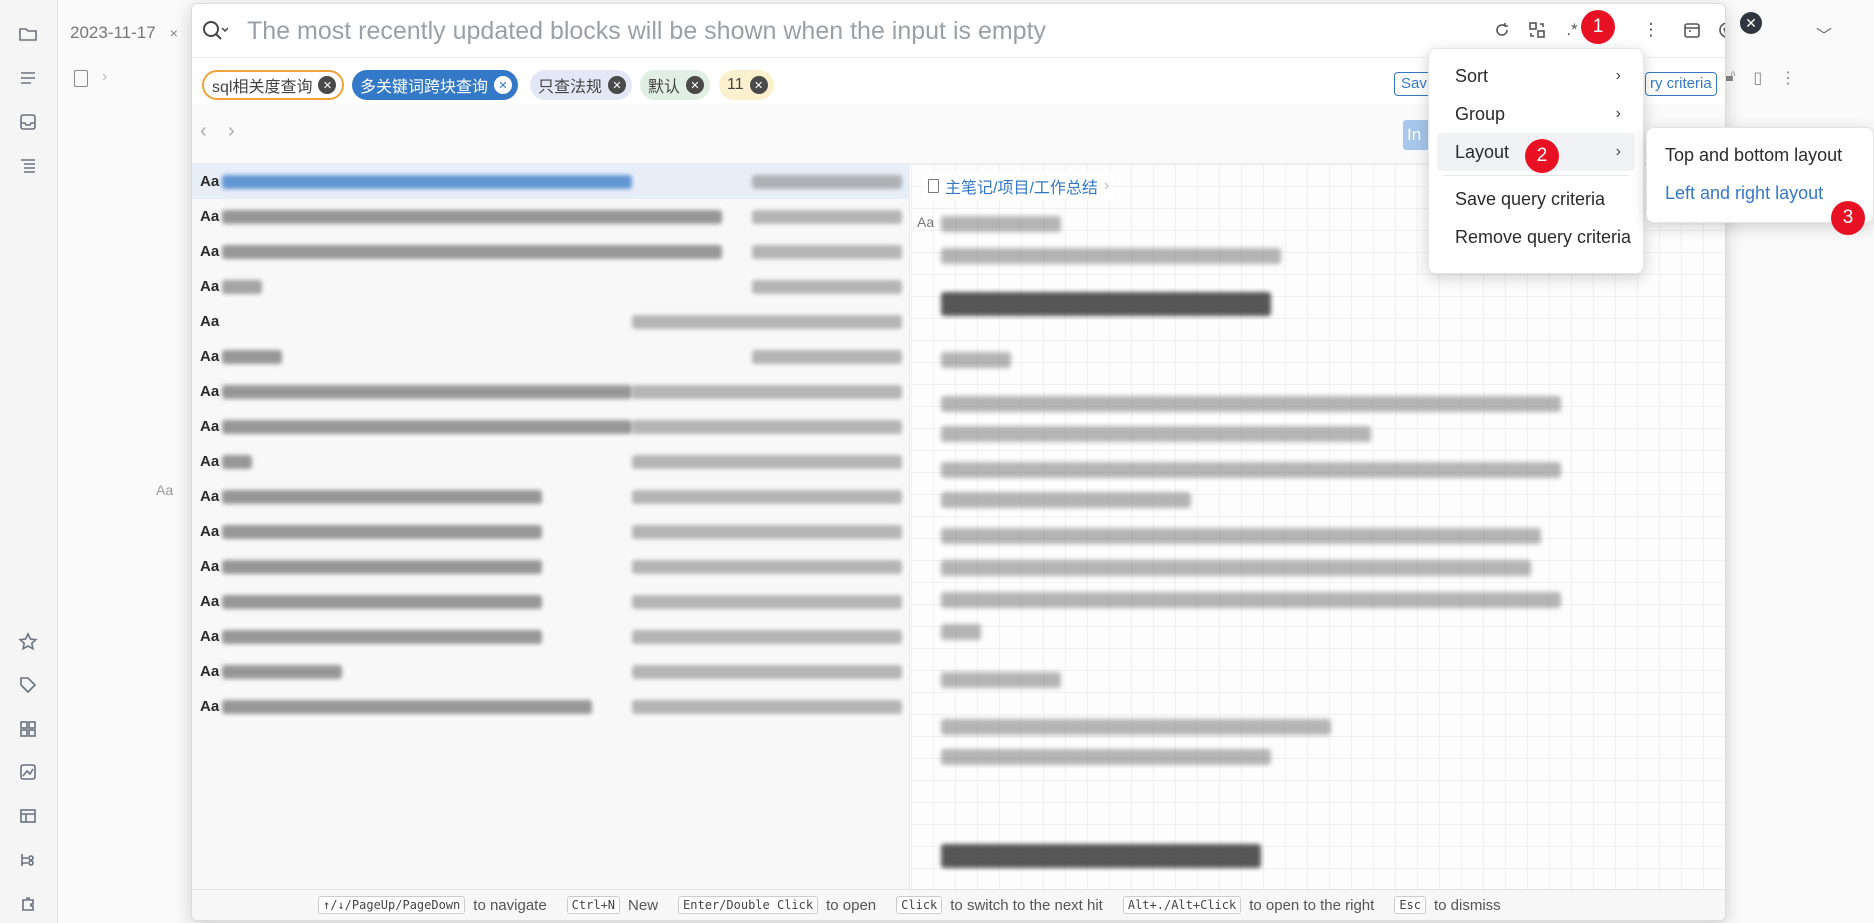 The width and height of the screenshot is (1874, 923). What do you see at coordinates (1536, 114) in the screenshot?
I see `menu-item-group: Group ›` at bounding box center [1536, 114].